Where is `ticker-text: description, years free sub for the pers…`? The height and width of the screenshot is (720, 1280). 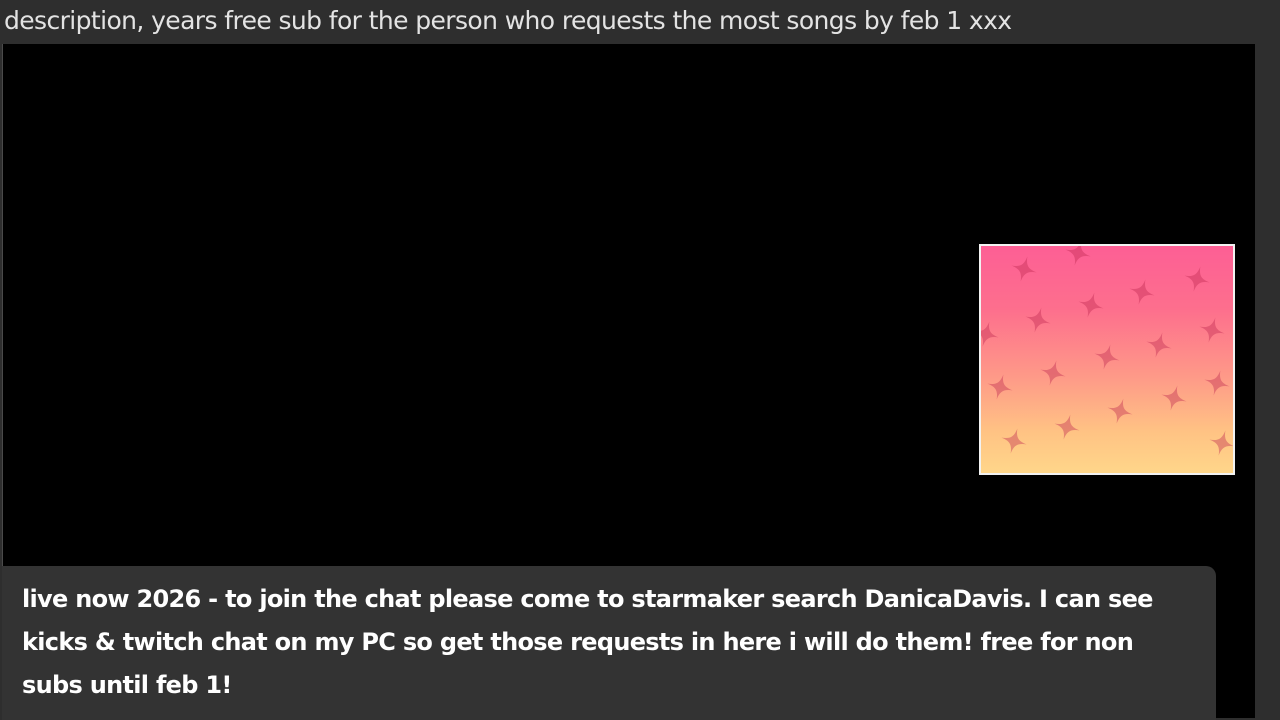
ticker-text: description, years free sub for the pers… is located at coordinates (508, 20).